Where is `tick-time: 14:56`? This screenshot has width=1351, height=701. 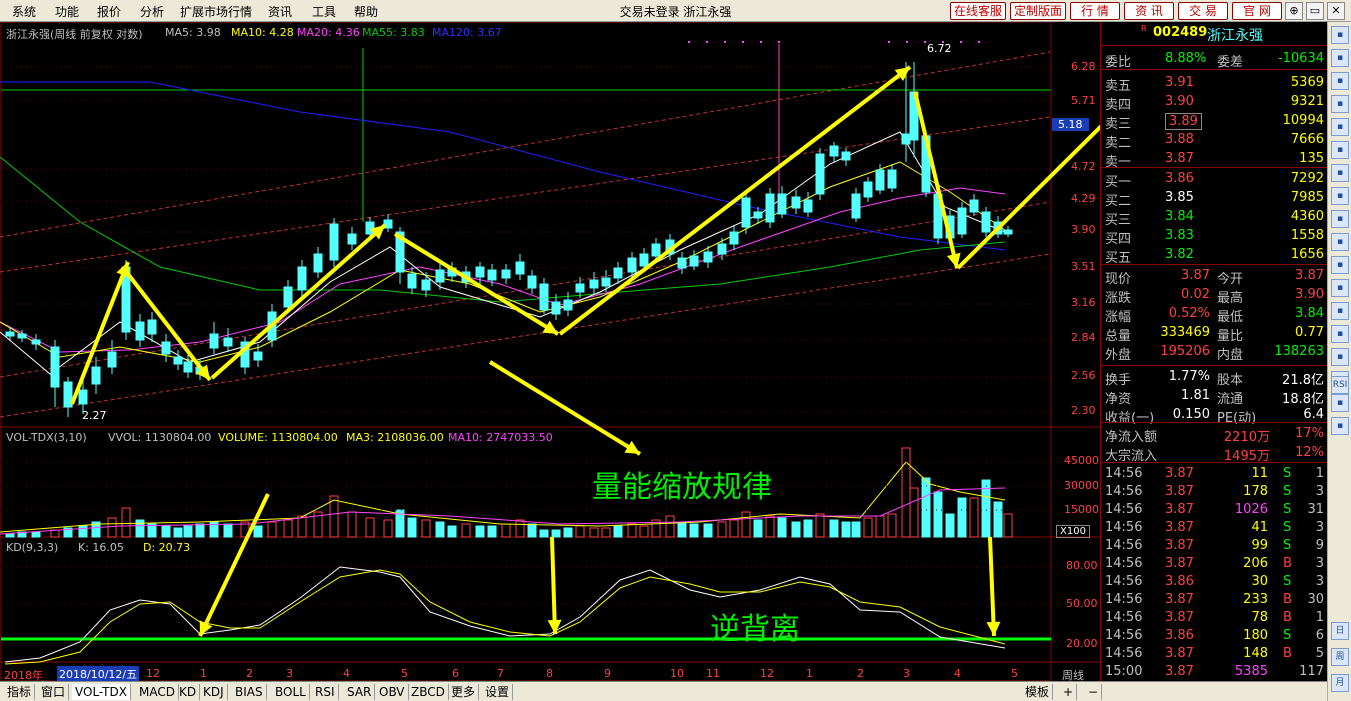
tick-time: 14:56 is located at coordinates (1124, 545).